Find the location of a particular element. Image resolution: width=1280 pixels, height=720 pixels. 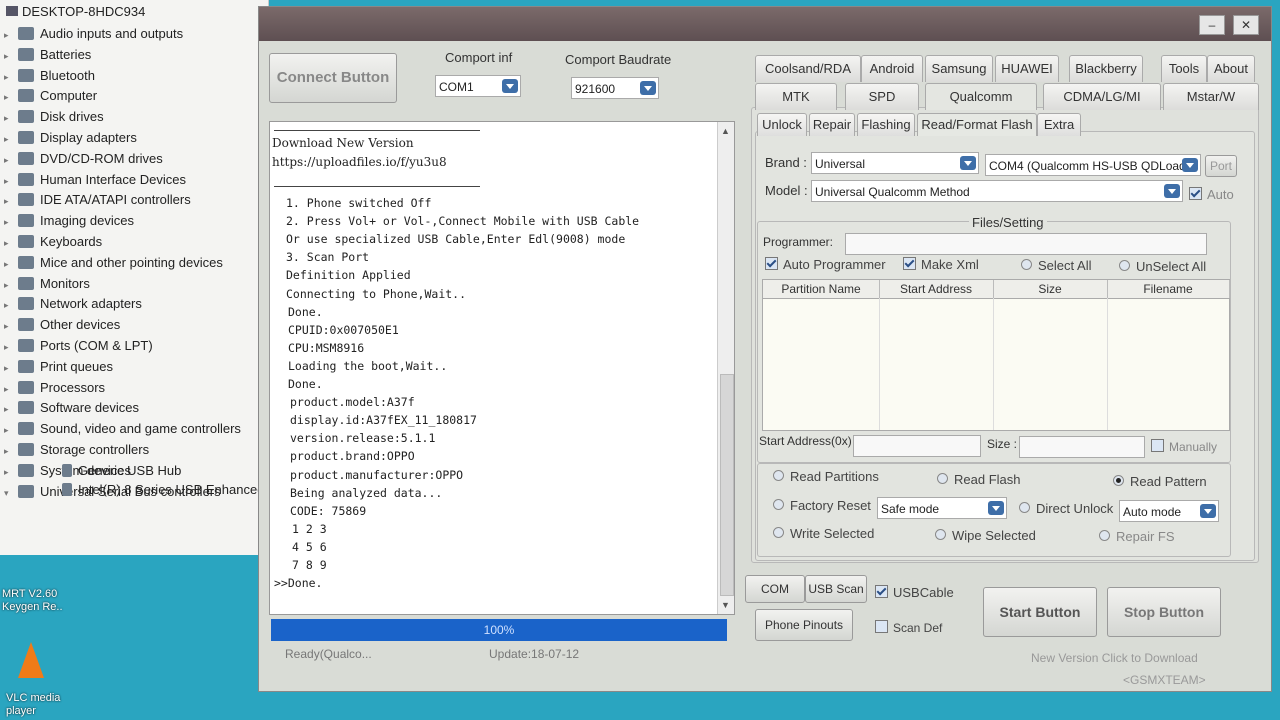

usb-cable-checkbox: USBCable is located at coordinates (914, 592).